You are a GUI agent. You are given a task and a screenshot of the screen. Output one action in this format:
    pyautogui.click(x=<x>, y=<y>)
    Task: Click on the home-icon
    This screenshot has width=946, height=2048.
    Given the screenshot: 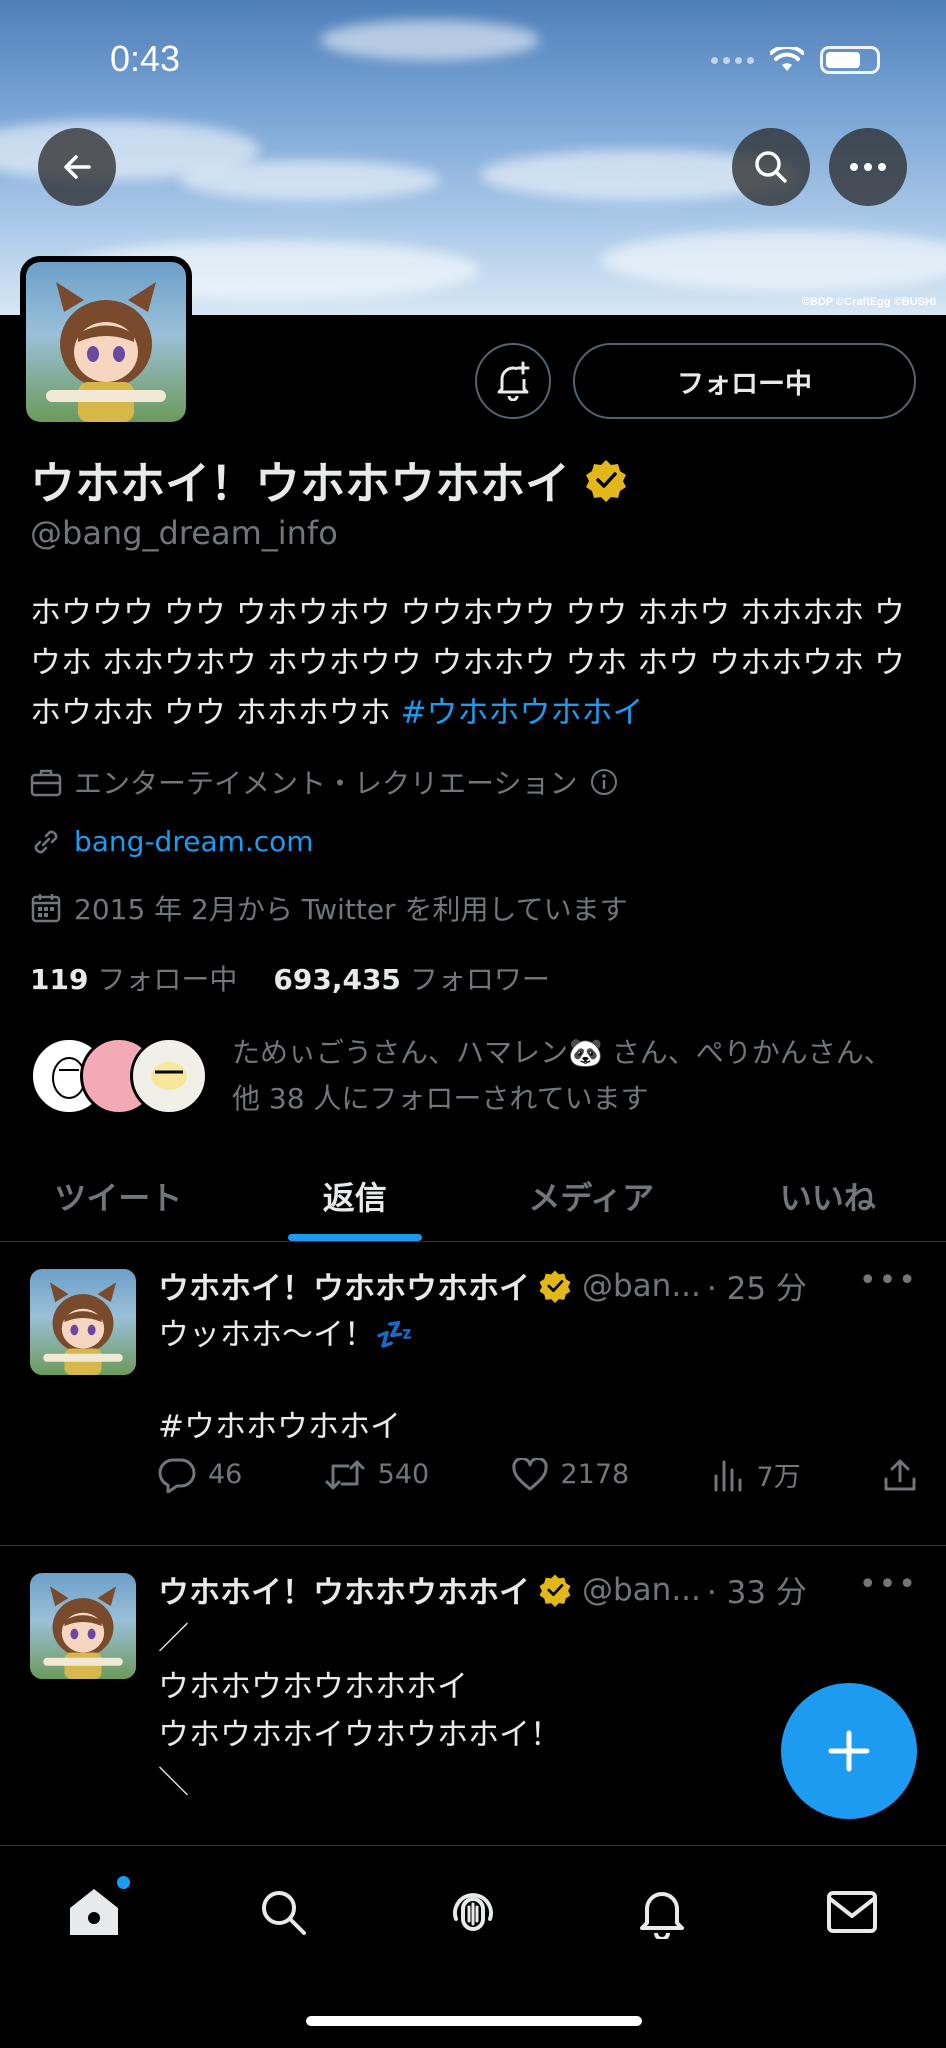 What is the action you would take?
    pyautogui.click(x=94, y=1912)
    